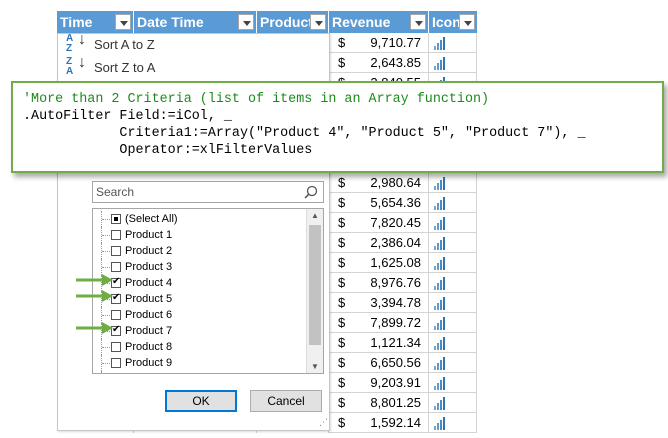 Image resolution: width=668 pixels, height=438 pixels. What do you see at coordinates (286, 401) in the screenshot?
I see `cancel-button: Cancel` at bounding box center [286, 401].